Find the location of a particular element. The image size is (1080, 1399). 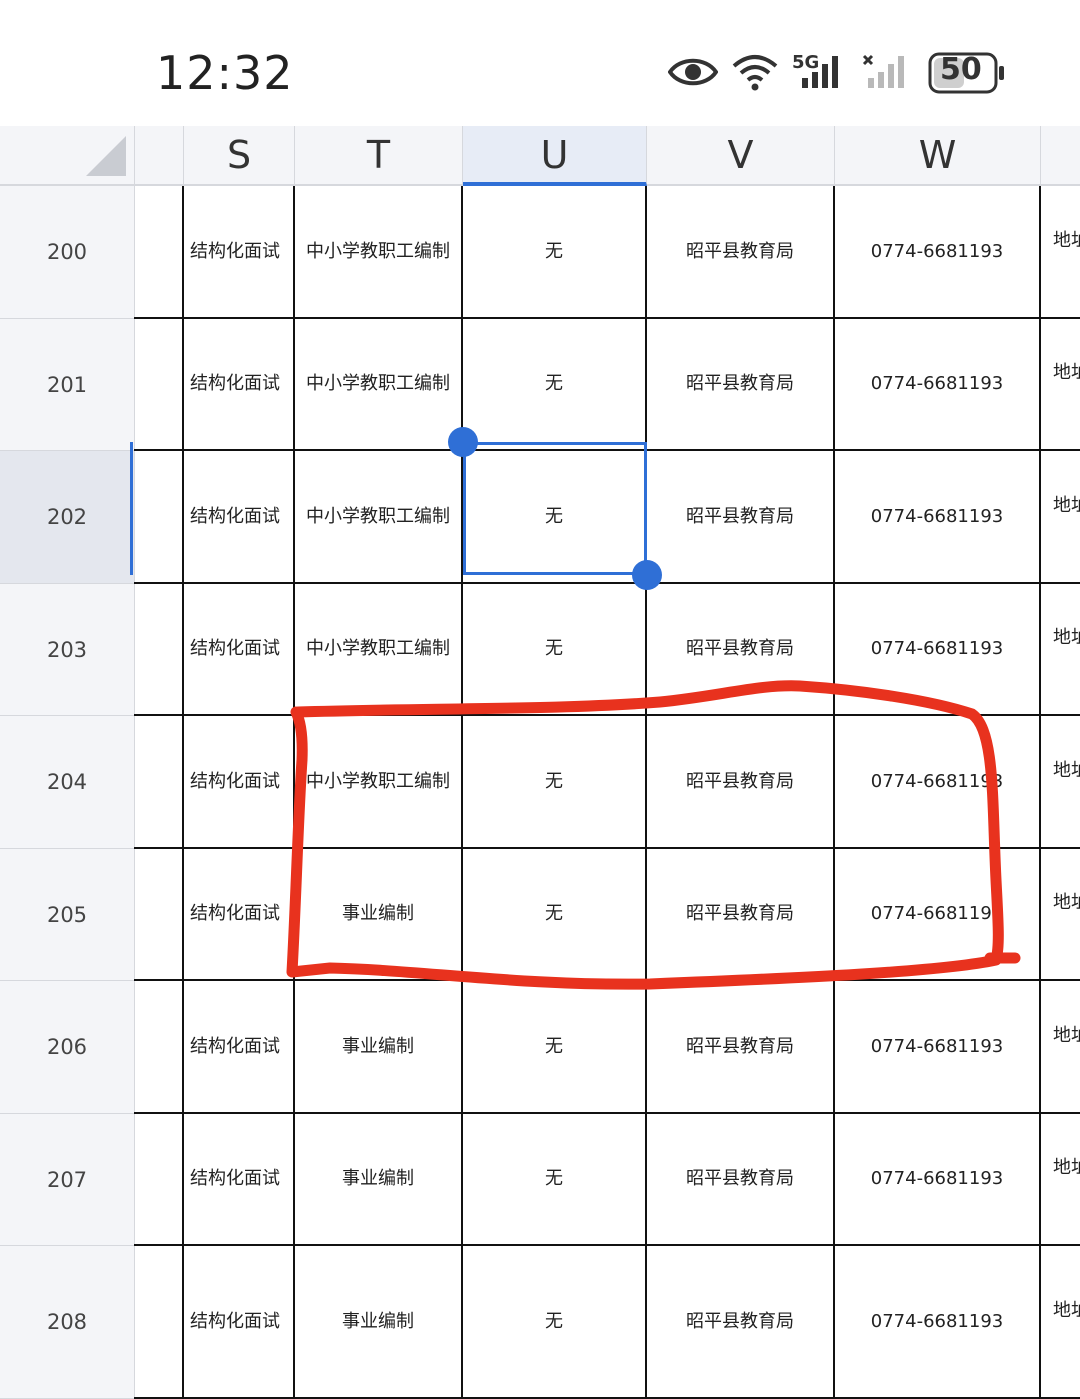

selection-handle-top-left is located at coordinates (463, 442).